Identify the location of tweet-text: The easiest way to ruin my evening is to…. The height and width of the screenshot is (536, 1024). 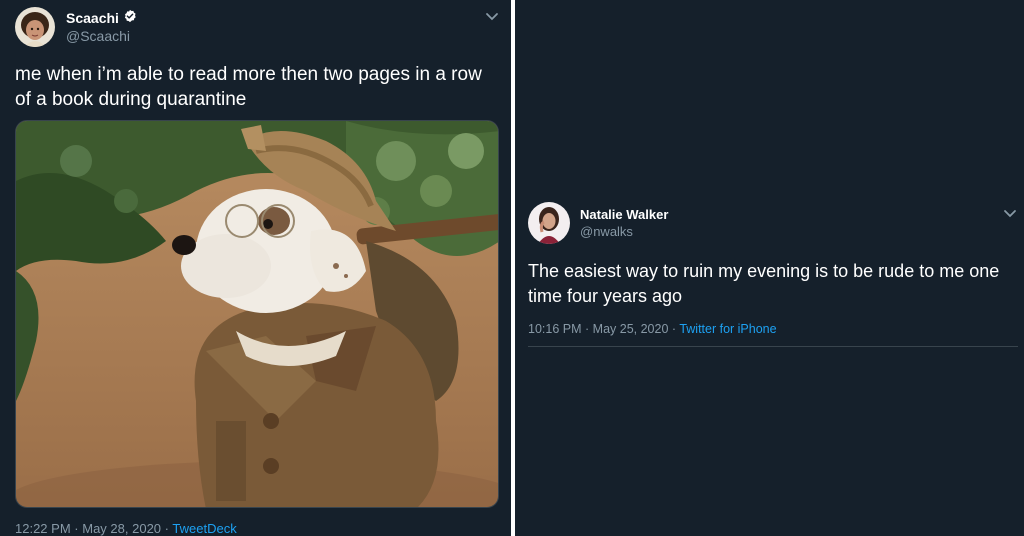
(764, 283).